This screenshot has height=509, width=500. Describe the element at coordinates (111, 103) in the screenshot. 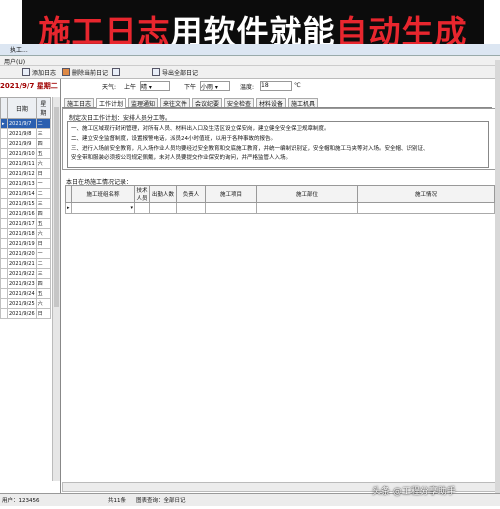

I see `tab-work-plan: 工作计划` at that location.